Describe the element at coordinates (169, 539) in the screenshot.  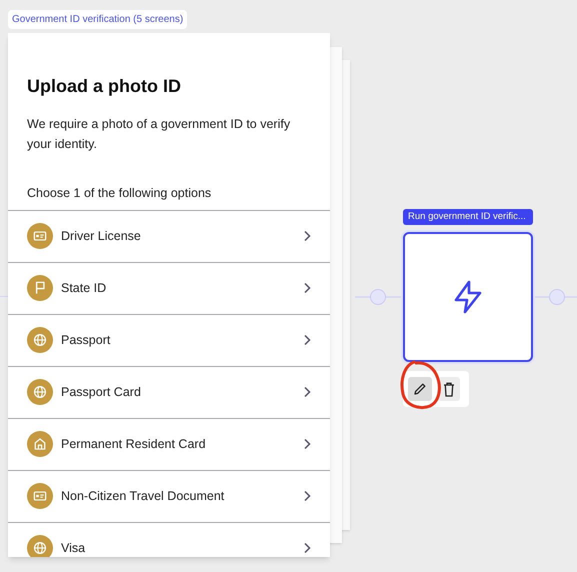
I see `option-row: Visa` at that location.